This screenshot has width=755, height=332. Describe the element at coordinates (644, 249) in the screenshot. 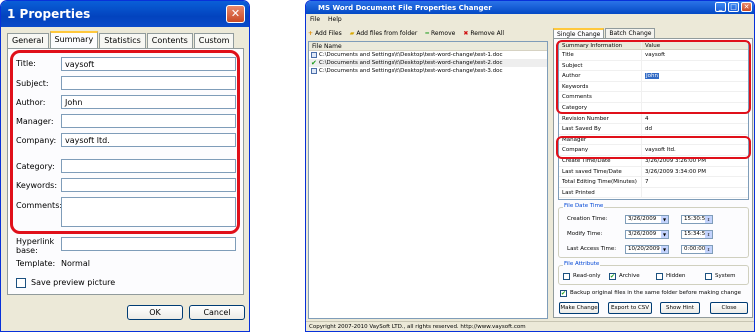

I see `date-value: 10/20/2009` at that location.